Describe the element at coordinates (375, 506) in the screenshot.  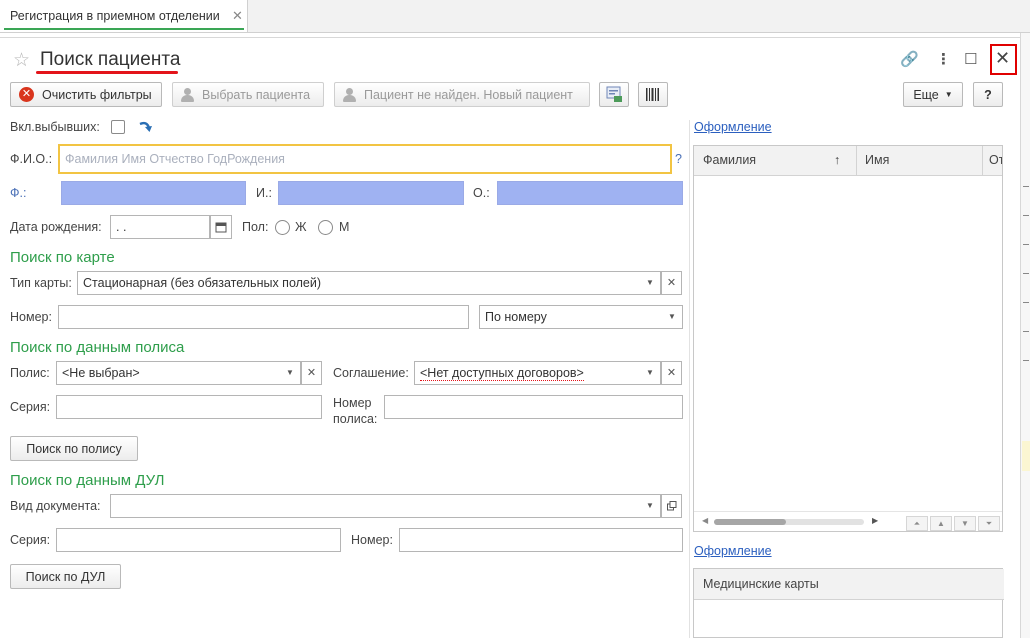
I see `doc-type-select` at that location.